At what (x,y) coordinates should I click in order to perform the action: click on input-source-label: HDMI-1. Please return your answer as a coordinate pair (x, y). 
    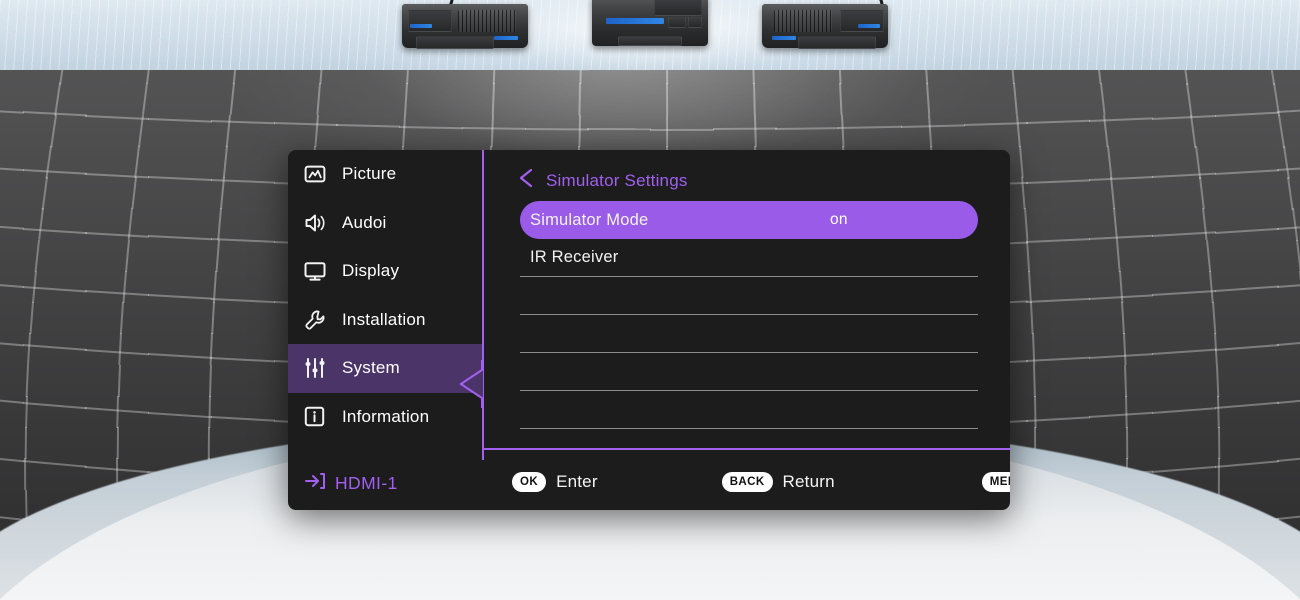
    Looking at the image, I should click on (366, 483).